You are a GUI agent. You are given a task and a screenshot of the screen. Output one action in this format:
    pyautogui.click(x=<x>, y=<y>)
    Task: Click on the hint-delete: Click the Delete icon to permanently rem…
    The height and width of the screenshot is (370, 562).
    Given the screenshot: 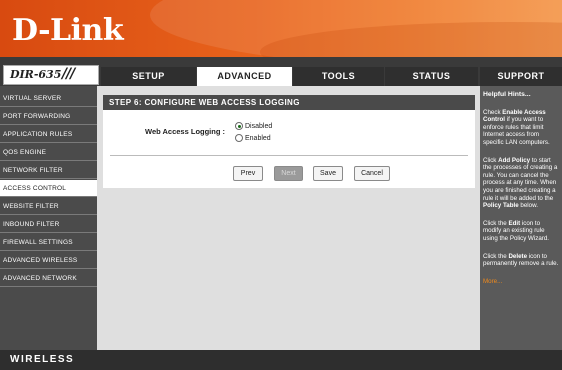 What is the action you would take?
    pyautogui.click(x=521, y=260)
    